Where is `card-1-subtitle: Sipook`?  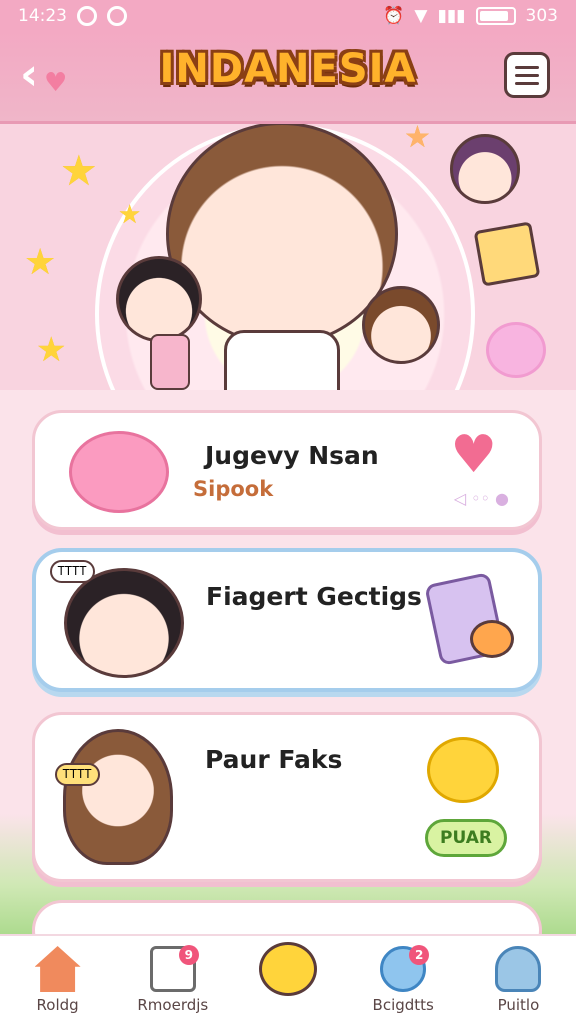 card-1-subtitle: Sipook is located at coordinates (233, 489).